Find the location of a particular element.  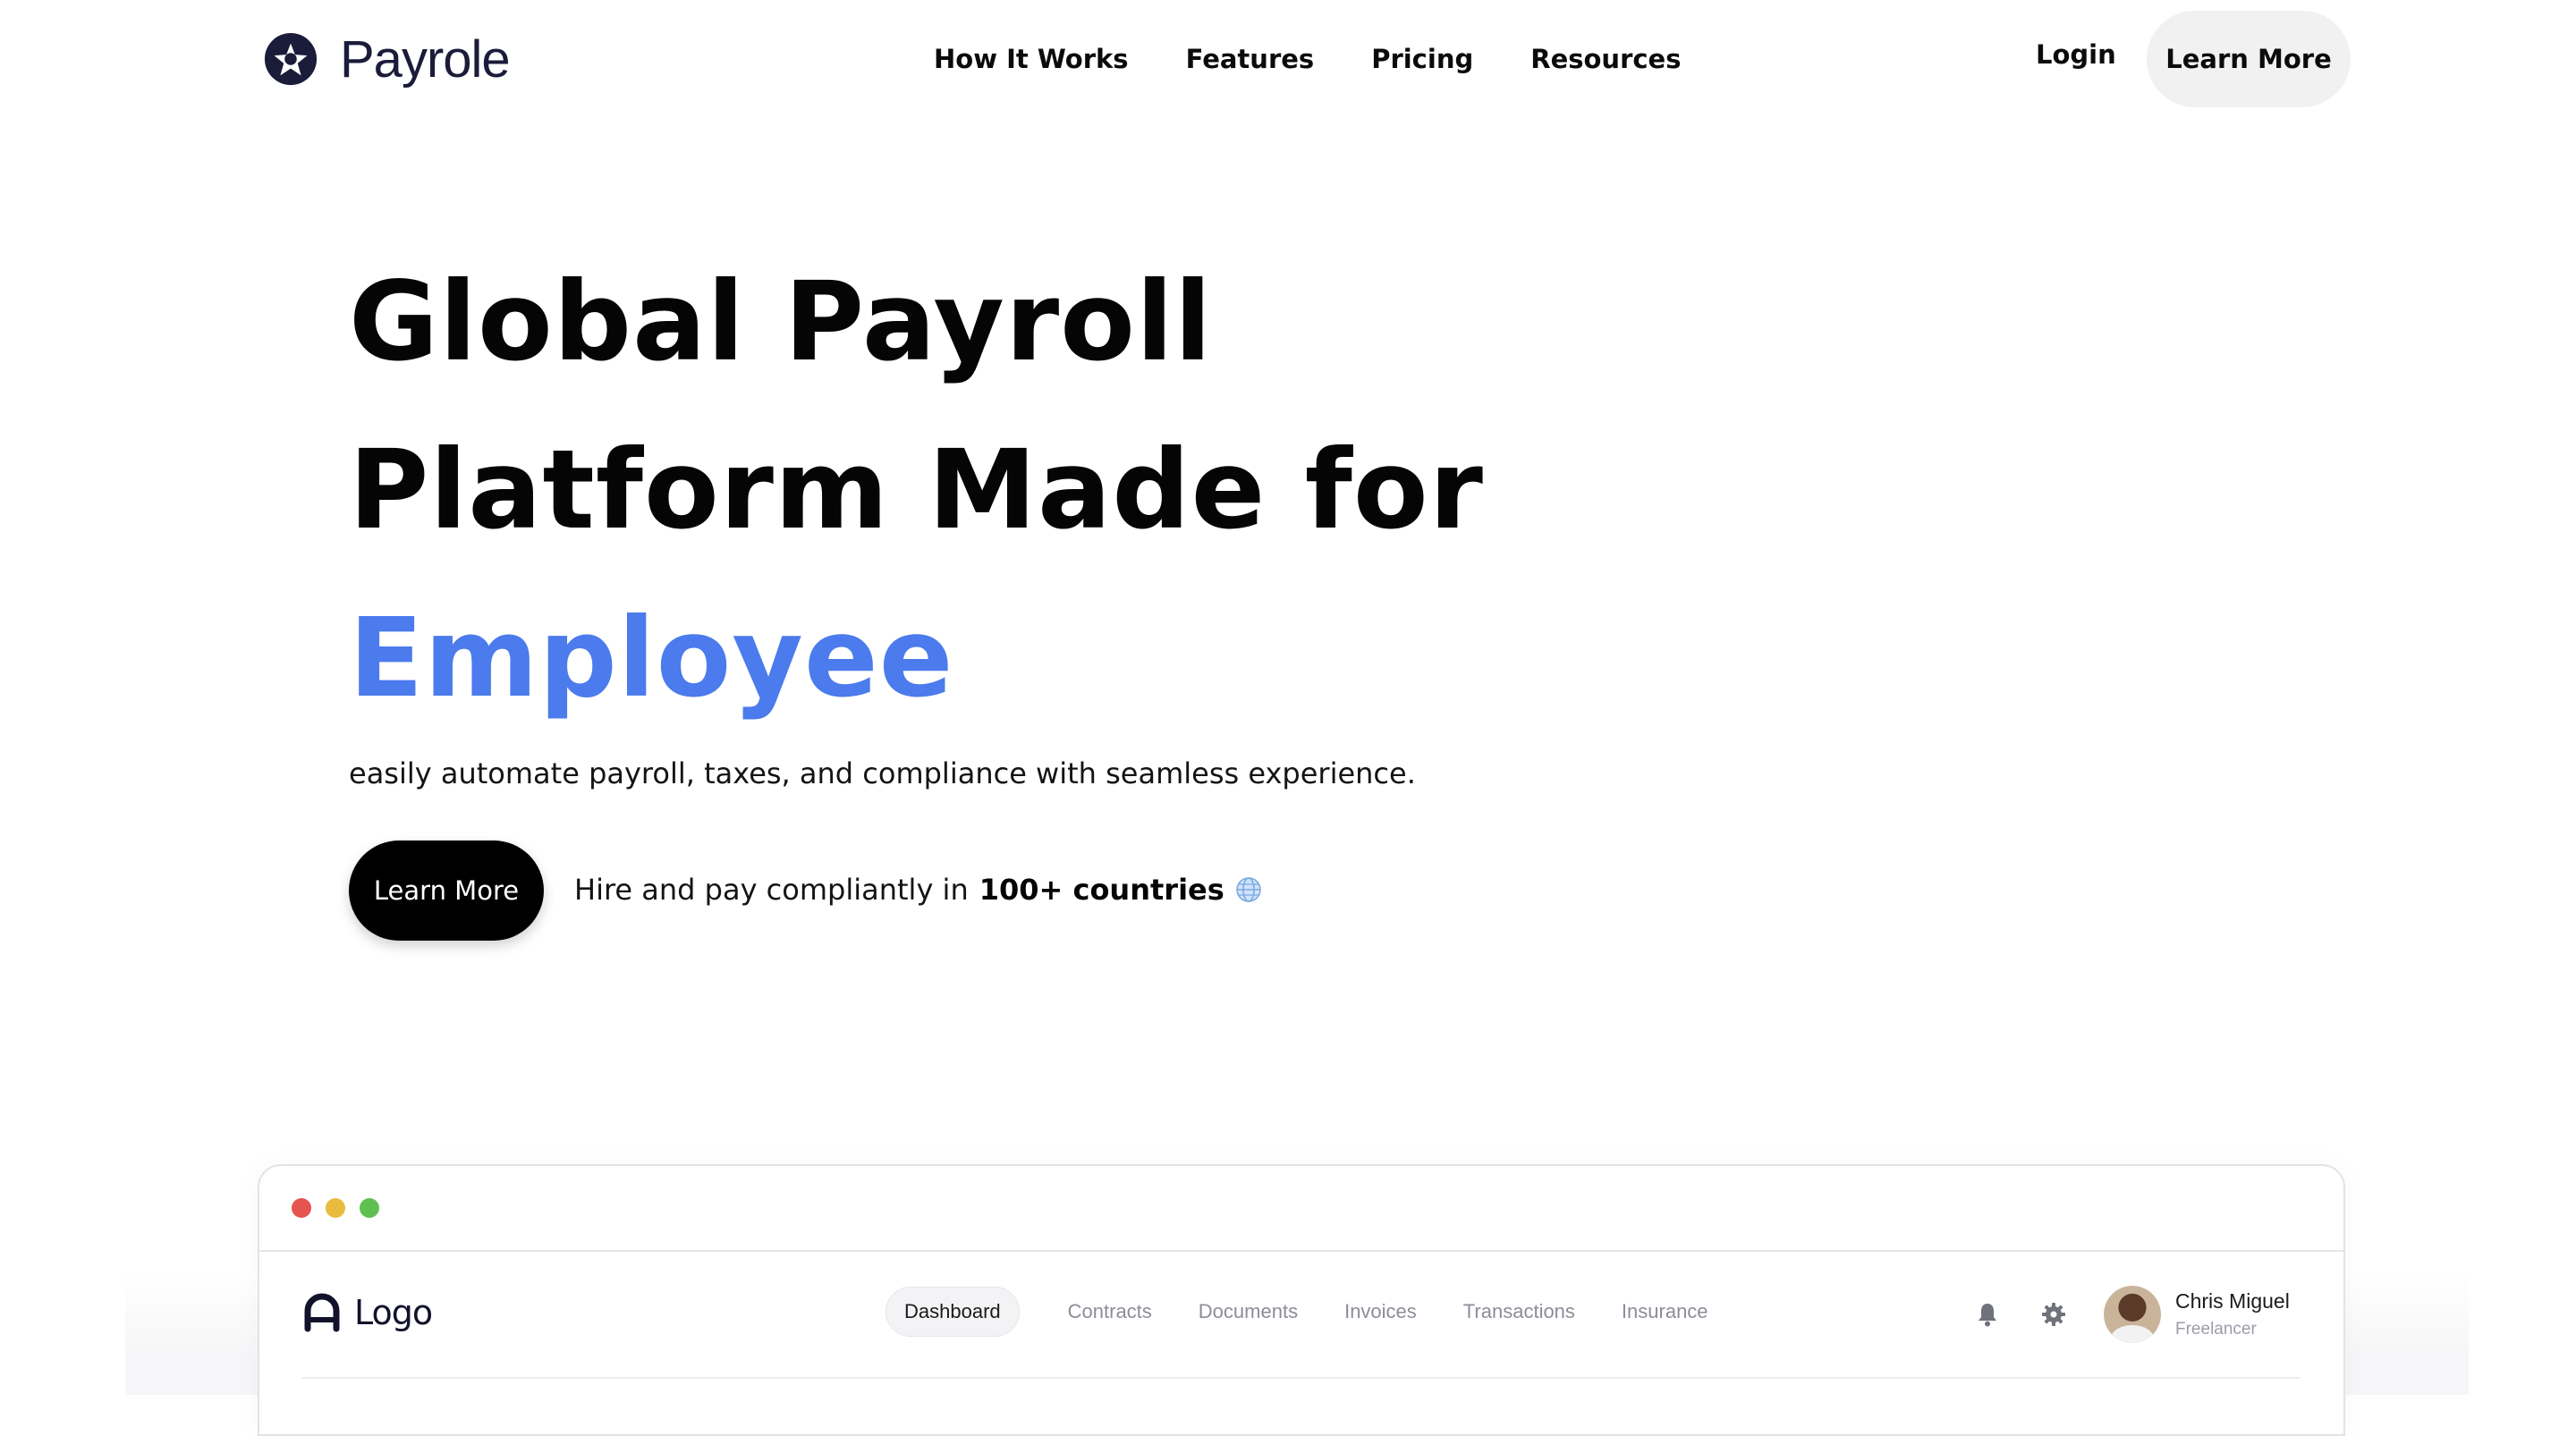

avatar is located at coordinates (2132, 1314).